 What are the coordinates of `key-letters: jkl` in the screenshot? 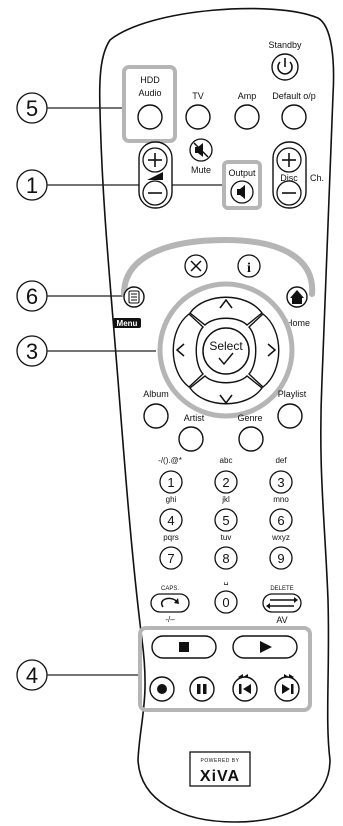 It's located at (225, 499).